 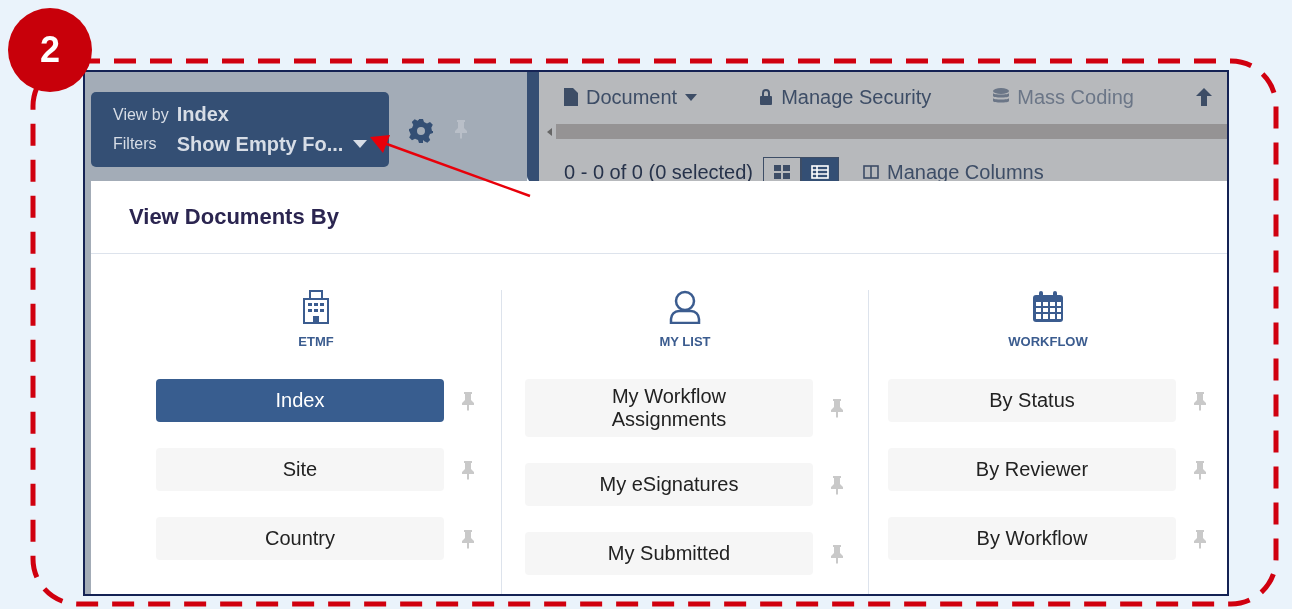 I want to click on list-view-icon, so click(x=820, y=172).